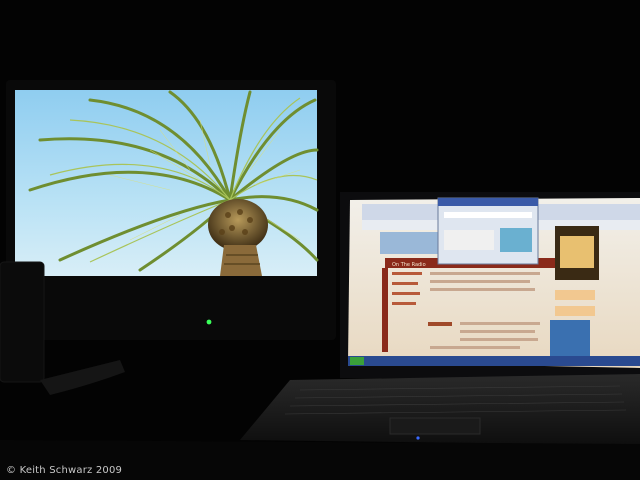 The image size is (640, 480). I want to click on laptop-led, so click(418, 438).